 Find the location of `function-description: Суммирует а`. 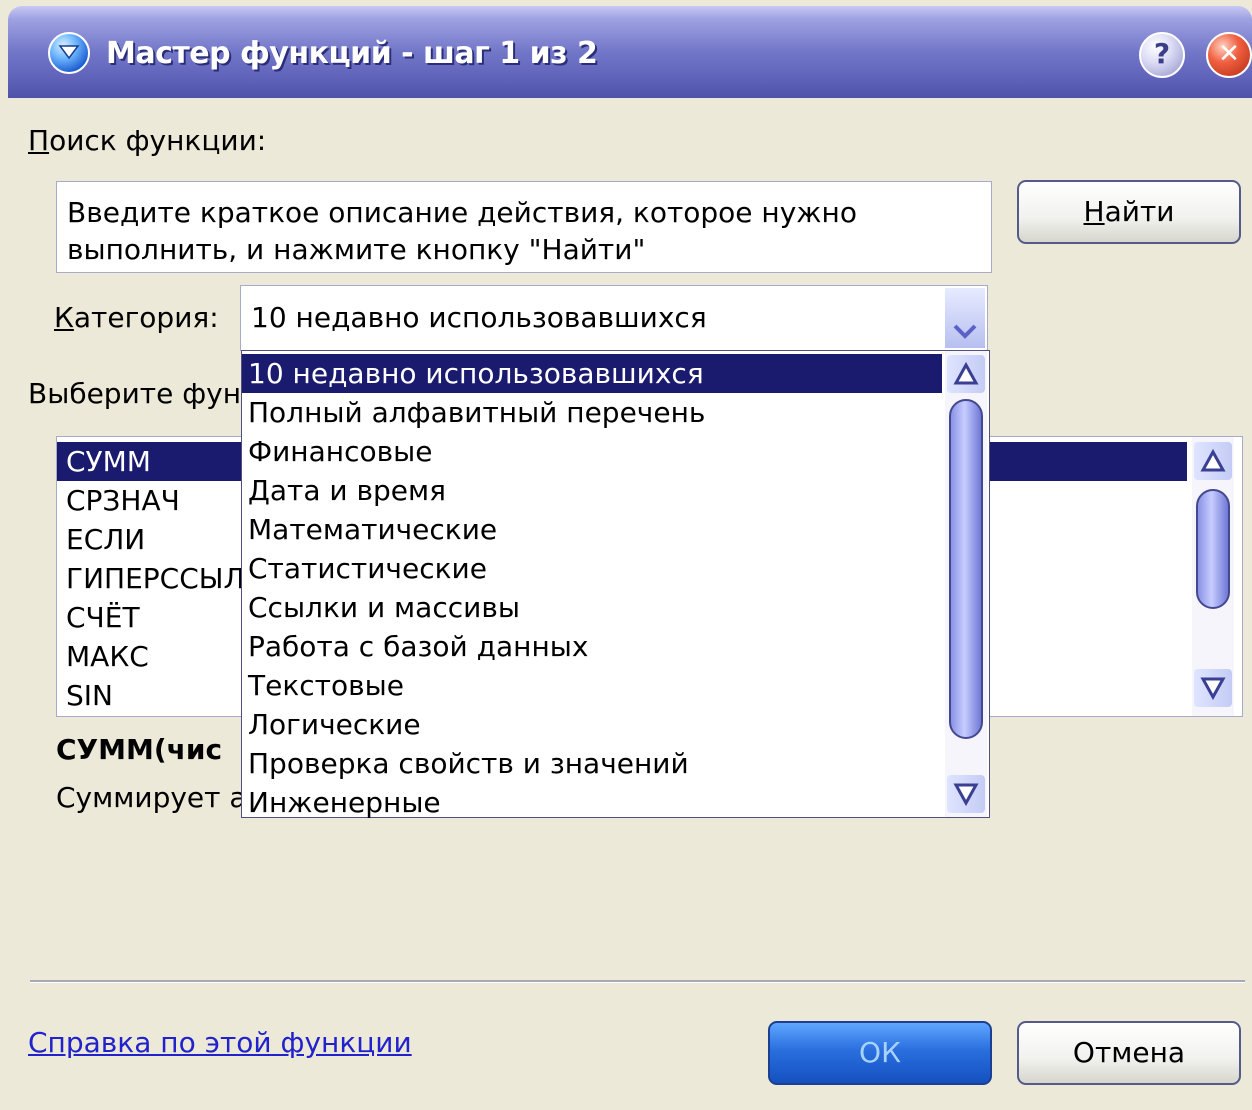

function-description: Суммирует а is located at coordinates (151, 797).